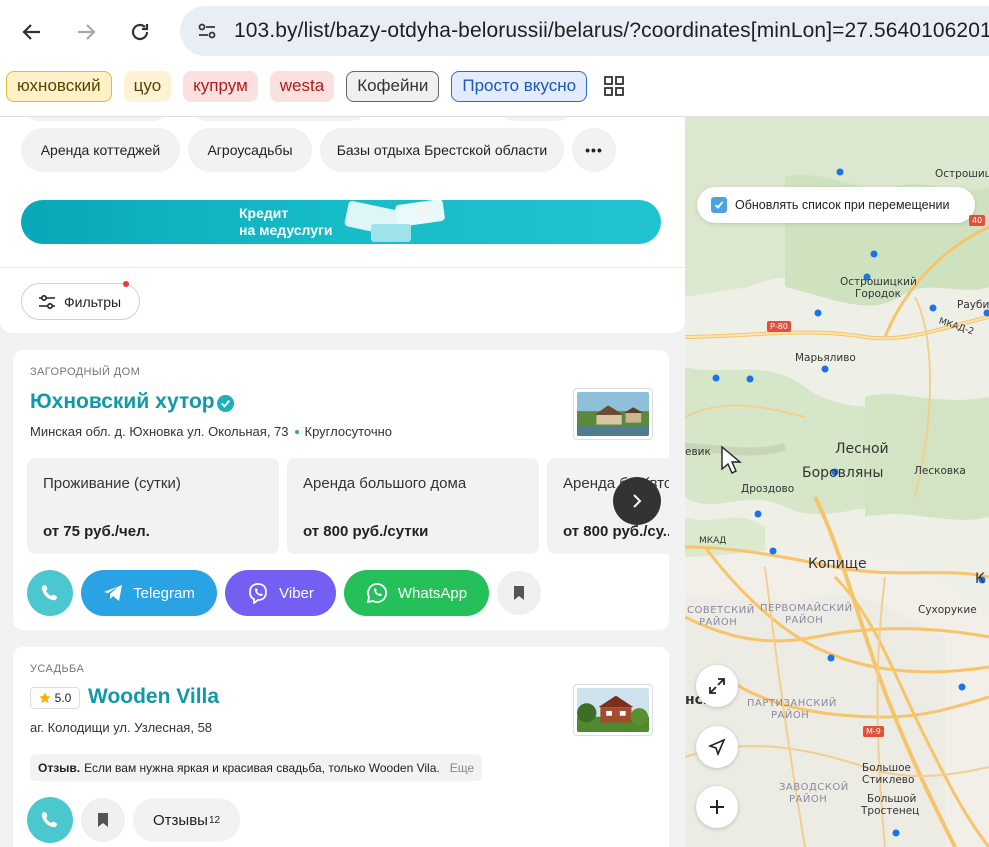 The image size is (989, 847). Describe the element at coordinates (264, 213) in the screenshot. I see `banner-line1: Кредит` at that location.